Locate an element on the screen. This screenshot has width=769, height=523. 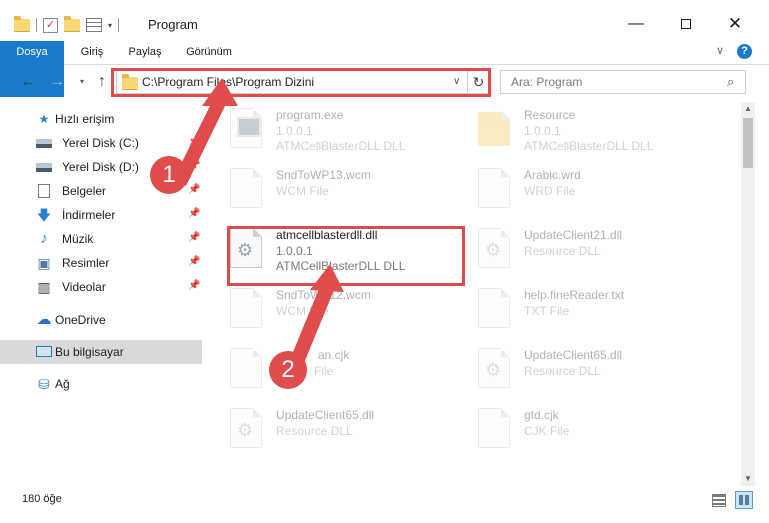
text-file-icon is located at coordinates (494, 308).